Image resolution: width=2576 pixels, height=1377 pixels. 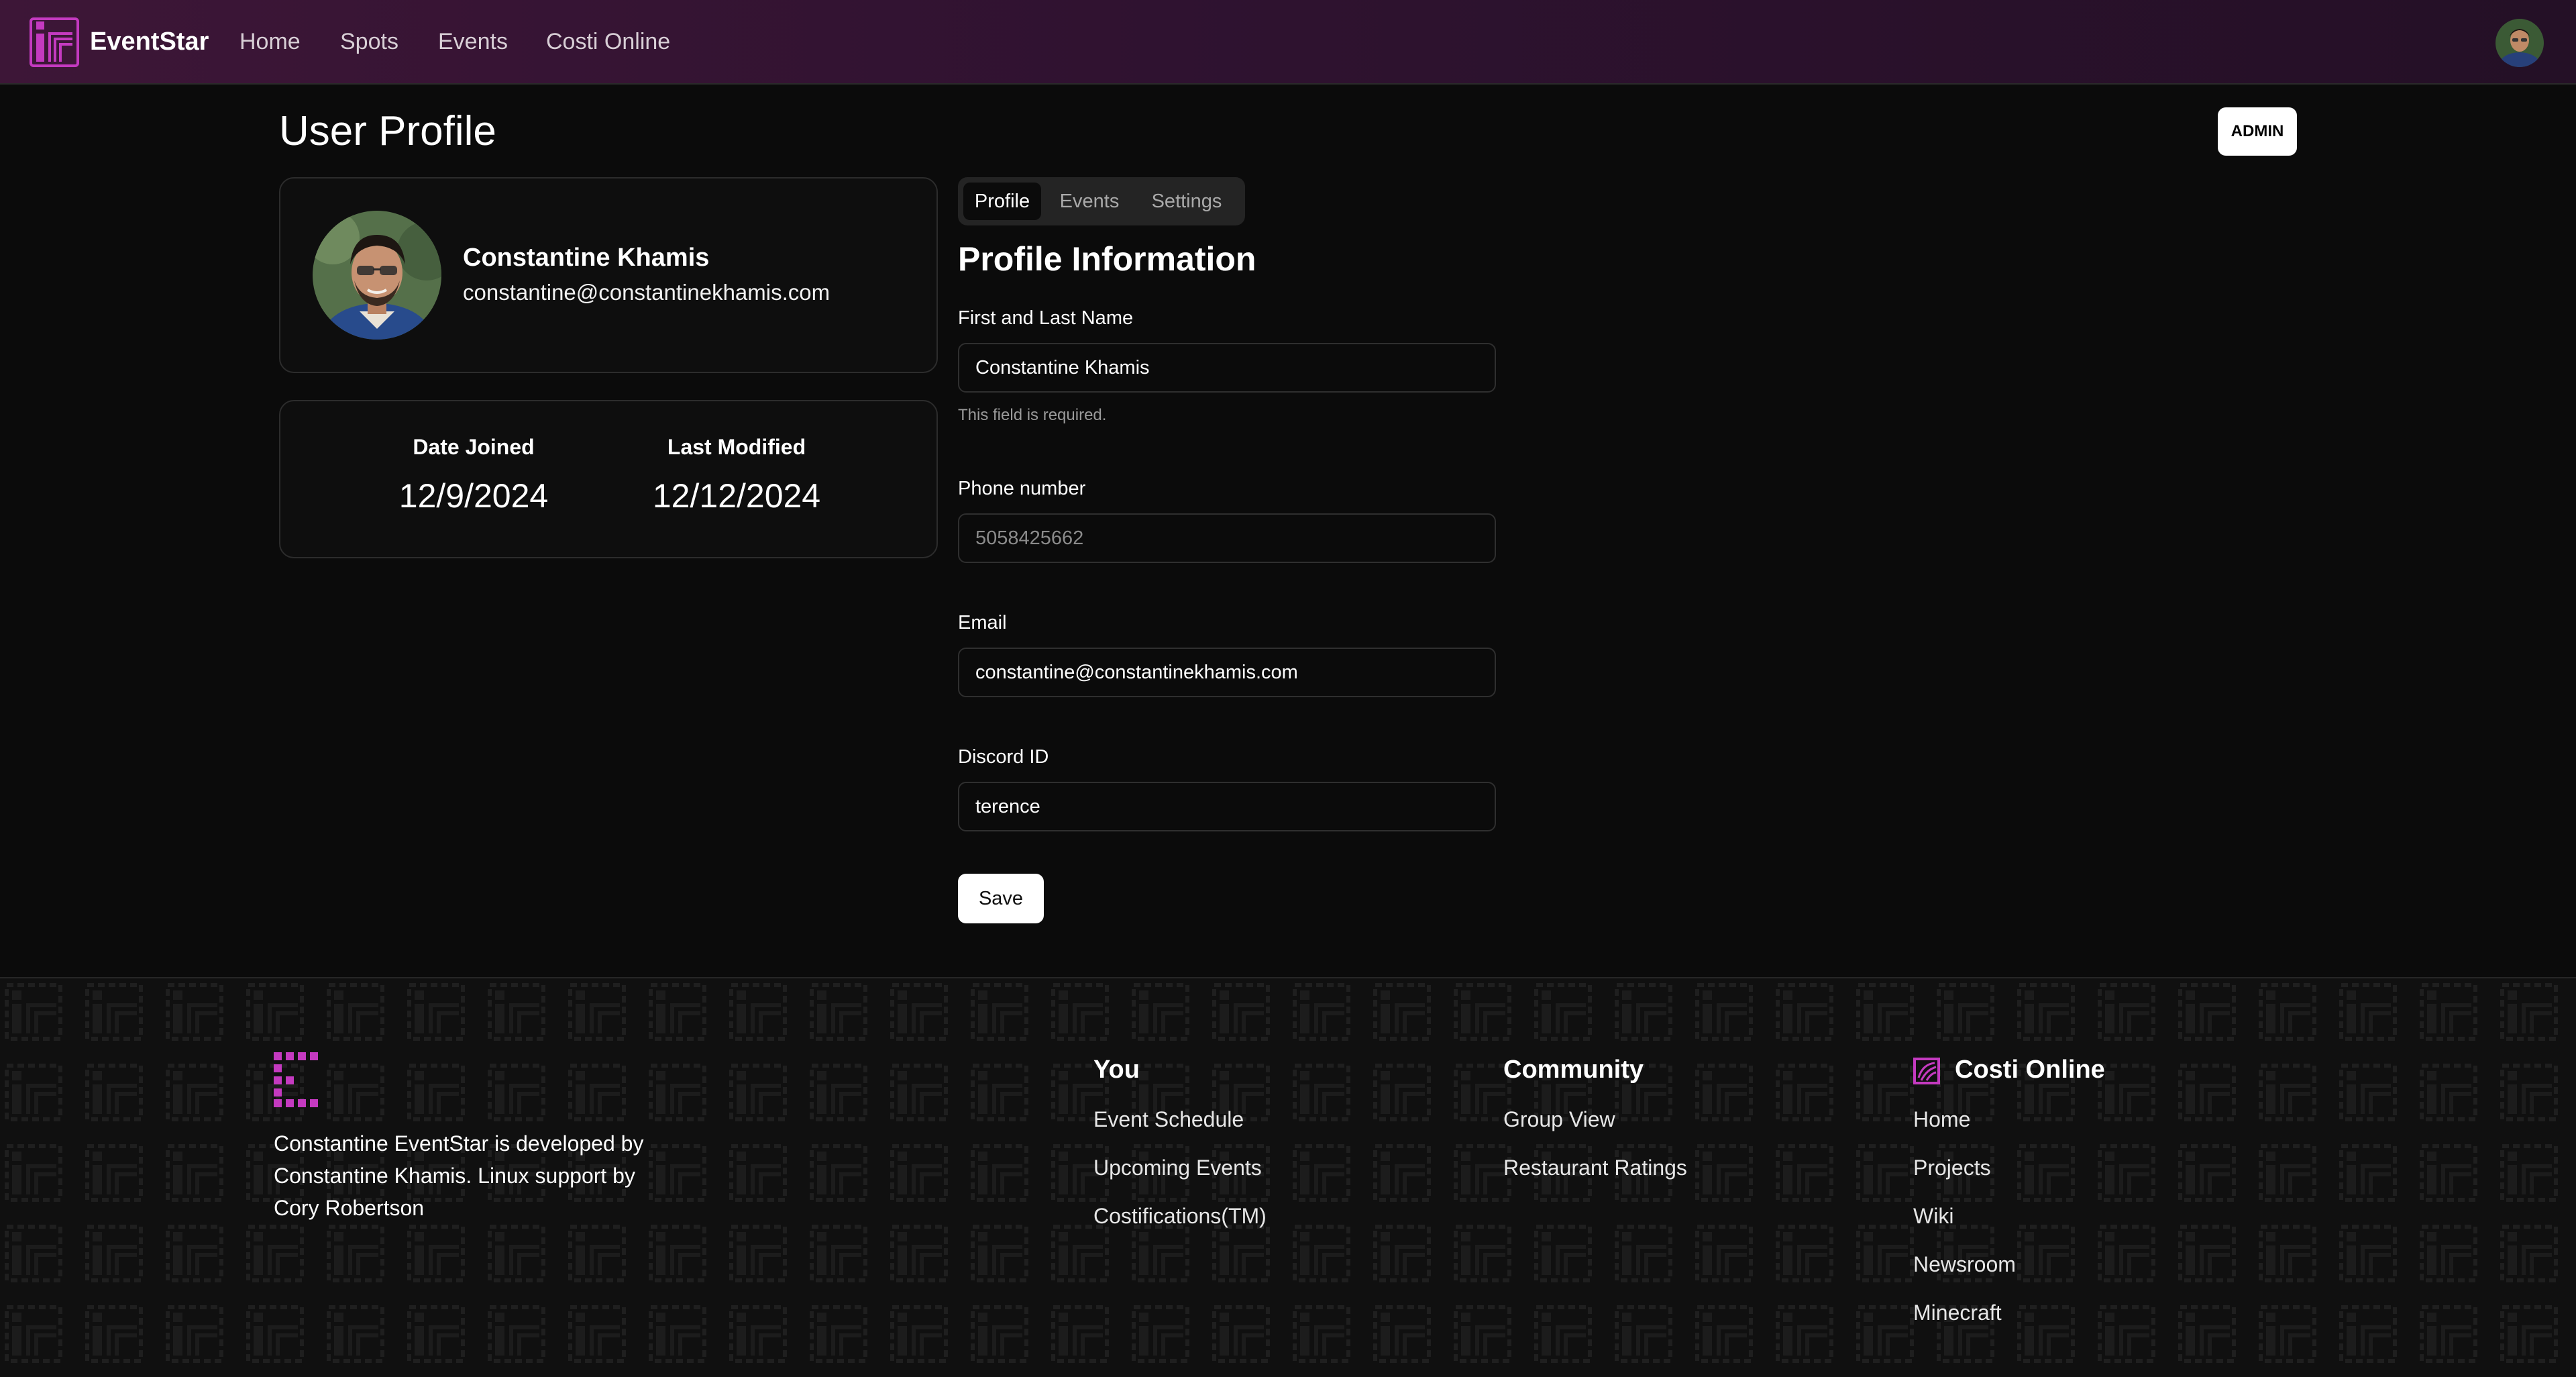 I want to click on footer-heading-you: You, so click(x=1116, y=1070).